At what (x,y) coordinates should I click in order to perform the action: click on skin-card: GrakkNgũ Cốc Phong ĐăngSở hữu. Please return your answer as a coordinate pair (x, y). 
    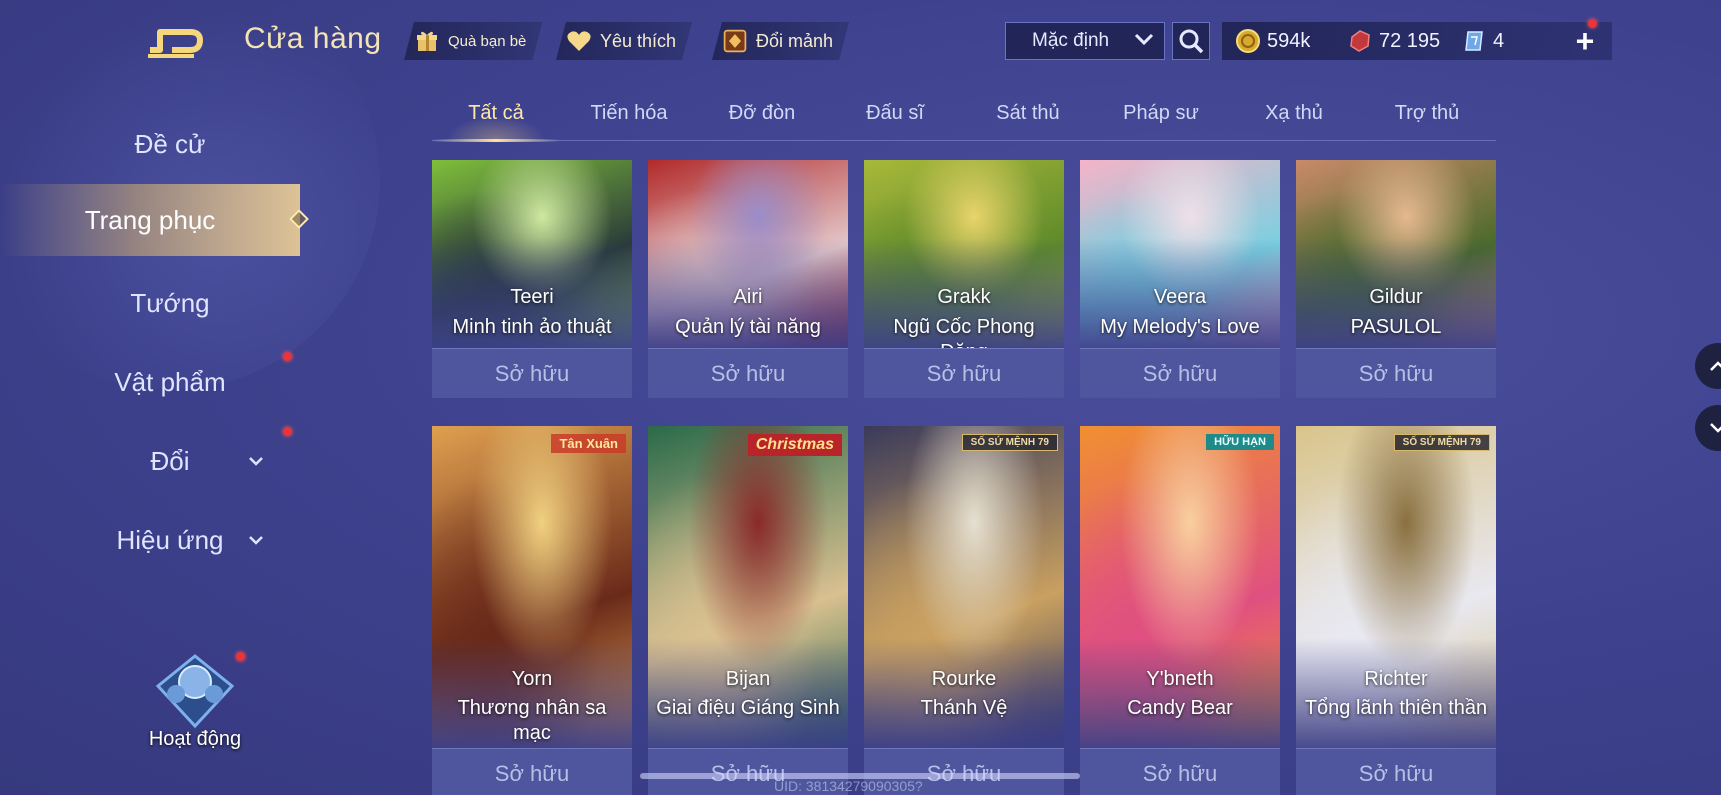
    Looking at the image, I should click on (964, 279).